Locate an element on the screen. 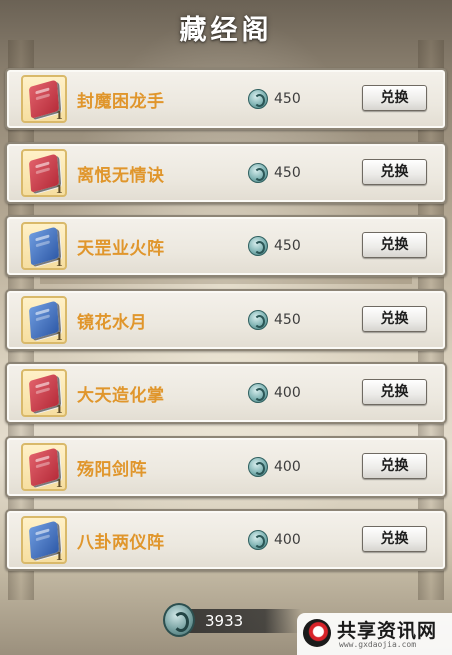 This screenshot has height=655, width=452. page-title: 藏经阁 is located at coordinates (226, 30).